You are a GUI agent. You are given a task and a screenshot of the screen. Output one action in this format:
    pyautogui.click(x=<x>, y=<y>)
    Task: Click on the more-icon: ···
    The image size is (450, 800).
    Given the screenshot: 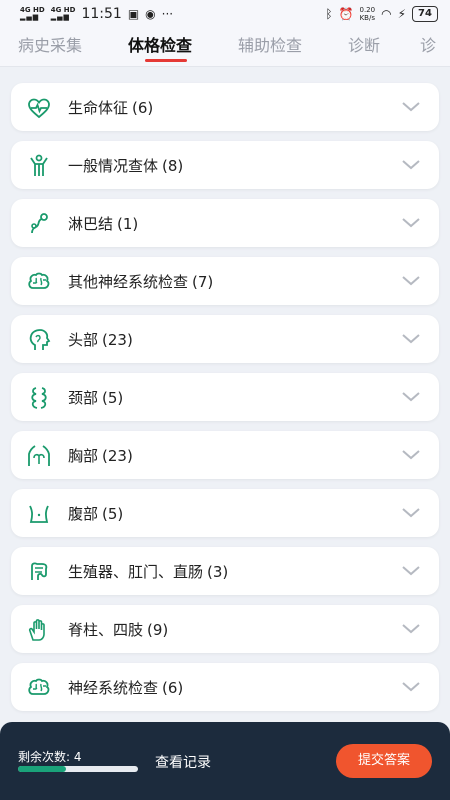 What is the action you would take?
    pyautogui.click(x=167, y=14)
    